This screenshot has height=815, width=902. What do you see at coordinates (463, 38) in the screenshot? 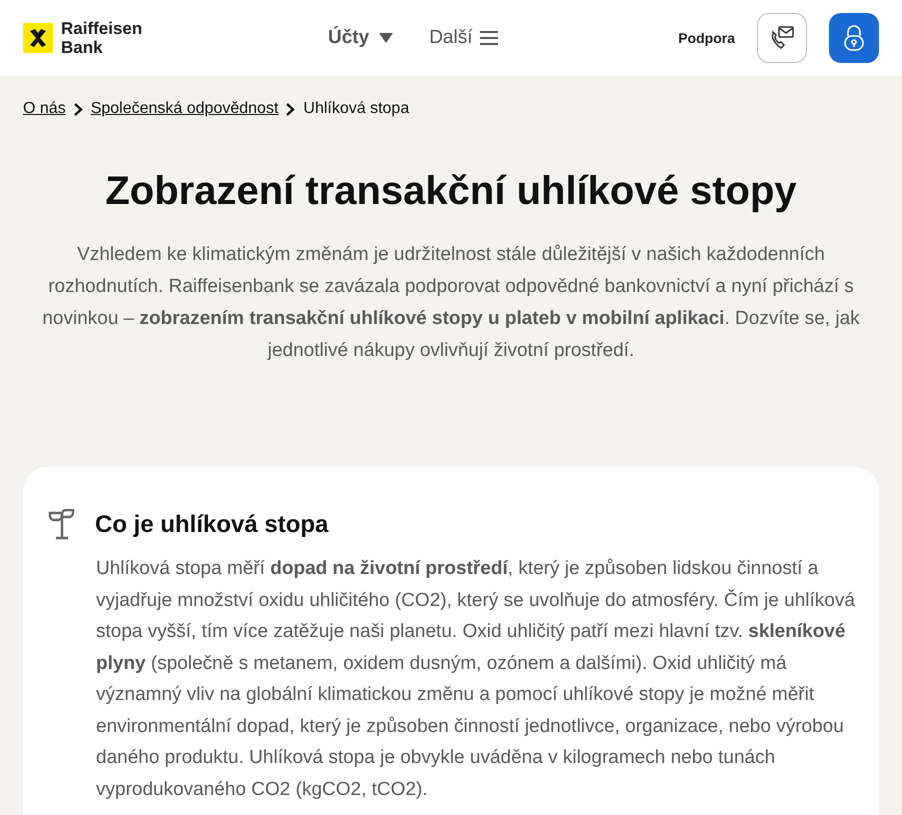
I see `nav-menu-button: Další` at bounding box center [463, 38].